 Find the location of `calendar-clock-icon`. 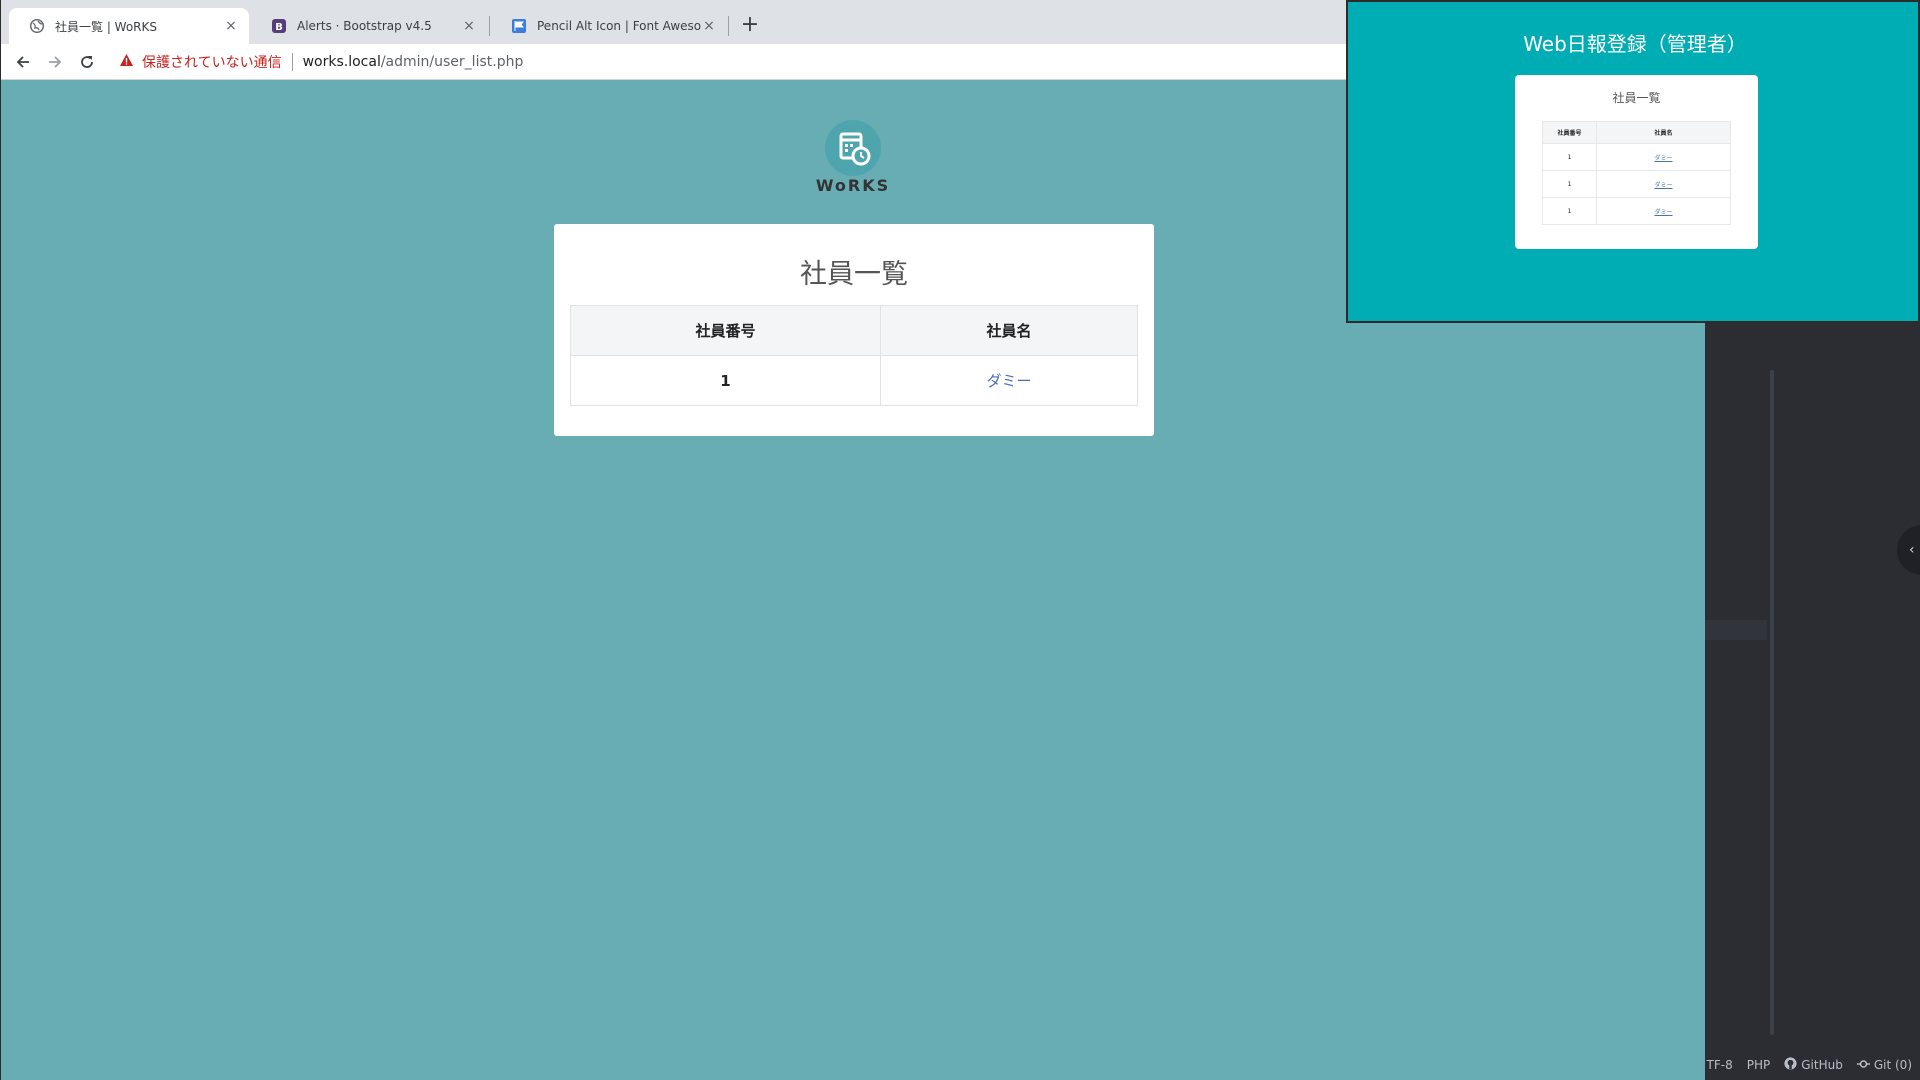

calendar-clock-icon is located at coordinates (853, 148).